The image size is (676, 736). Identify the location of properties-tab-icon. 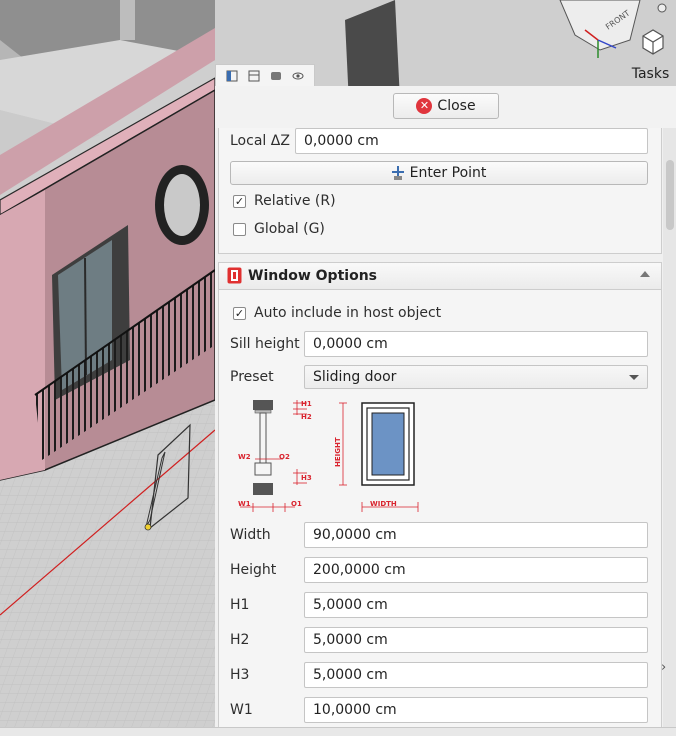
(254, 76).